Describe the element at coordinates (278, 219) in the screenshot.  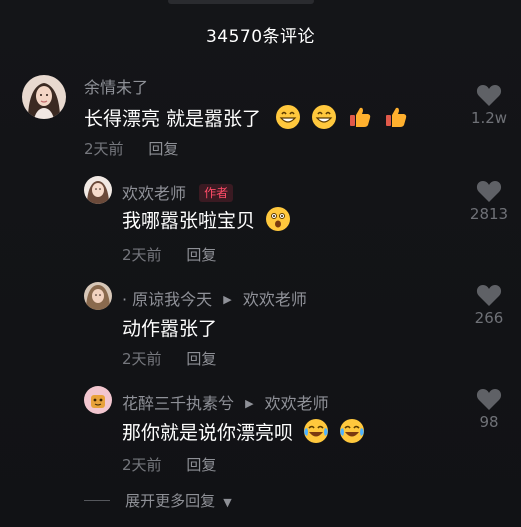
I see `shocked-icon` at that location.